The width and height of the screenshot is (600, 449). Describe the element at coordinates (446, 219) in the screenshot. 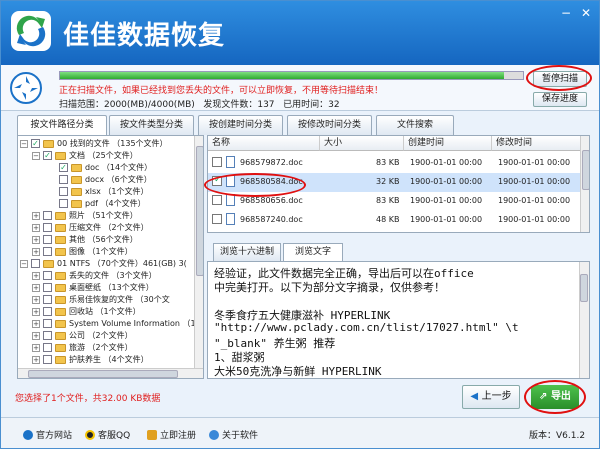

I see `file-created: 1900-01-01 00:00` at that location.